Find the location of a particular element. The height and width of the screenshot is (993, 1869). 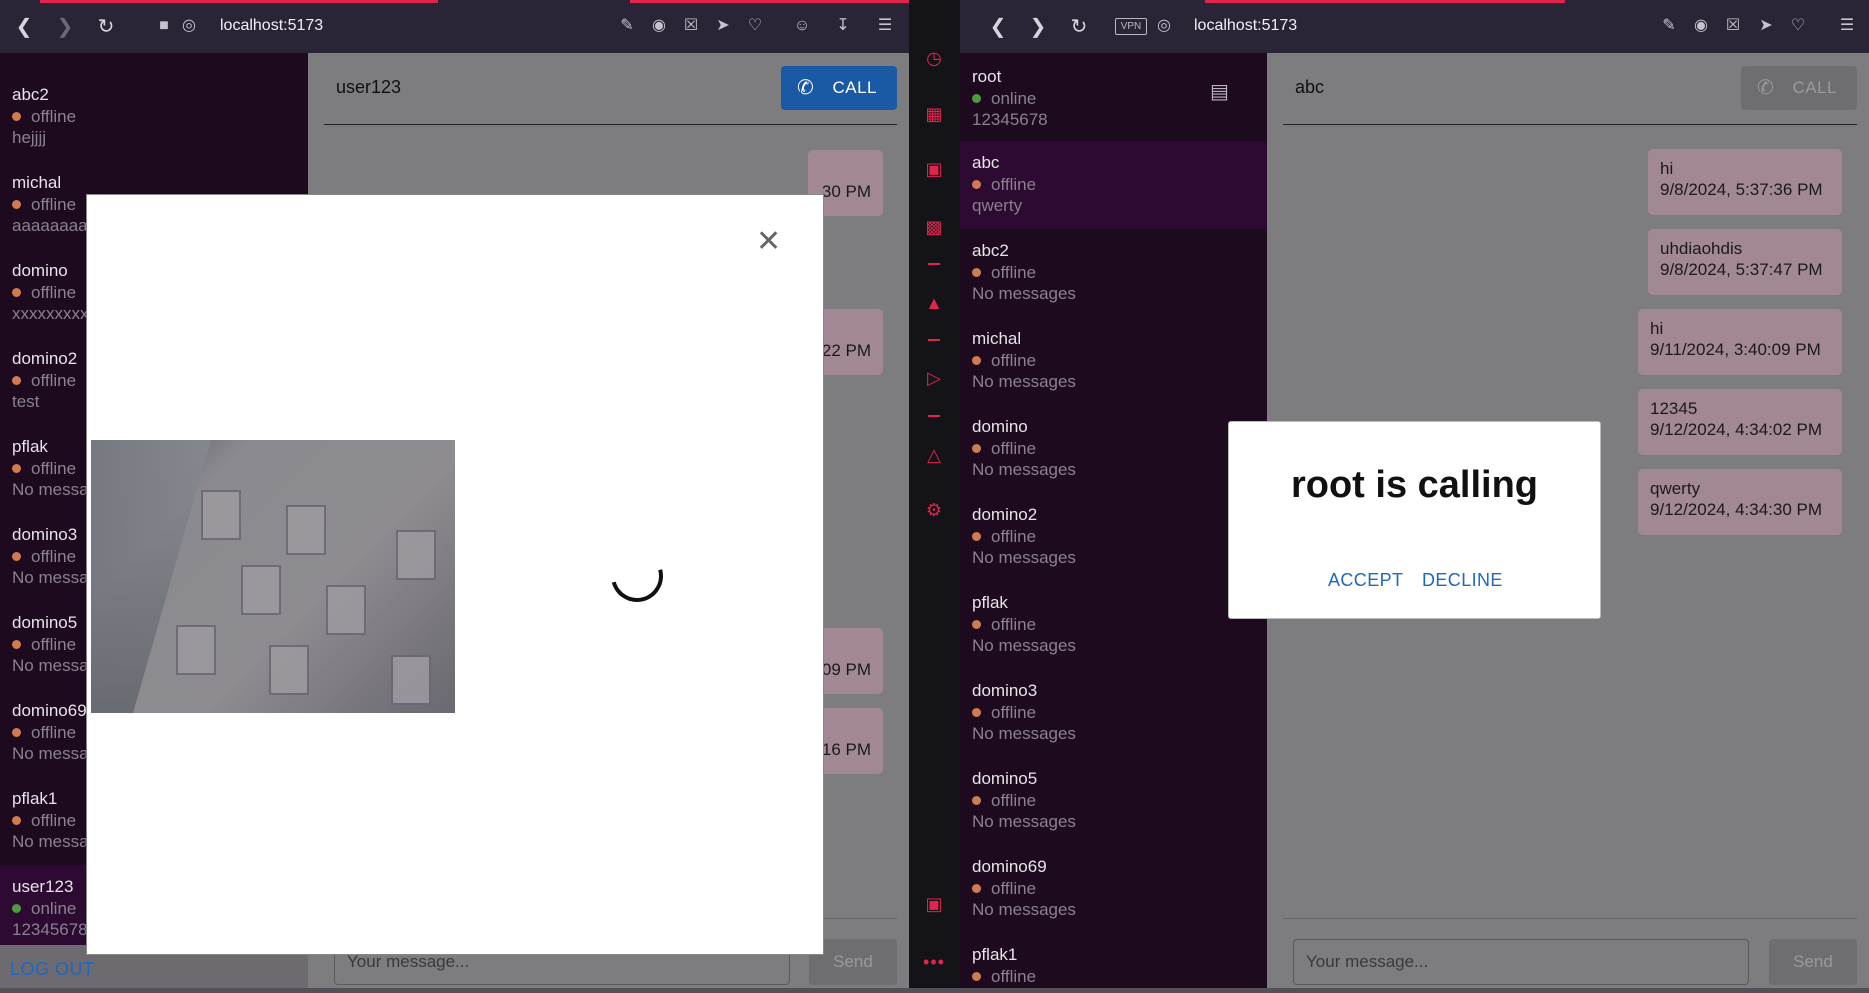

contact-item: abc2 offline hejjjj is located at coordinates (154, 117).